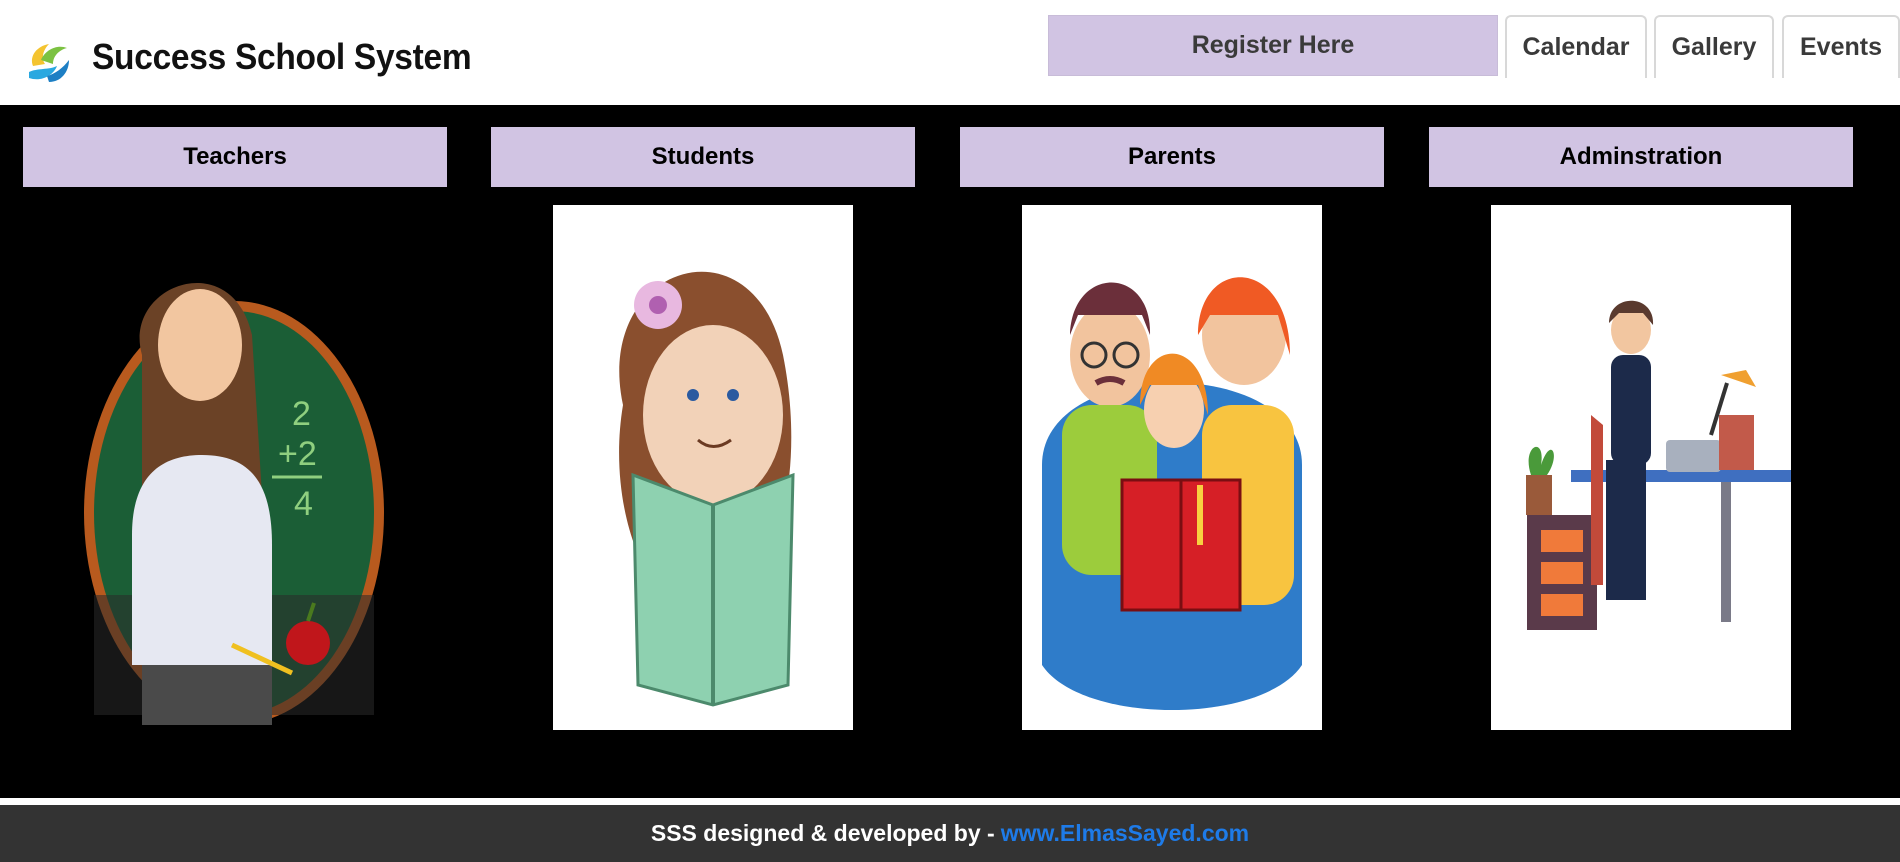 Image resolution: width=1900 pixels, height=862 pixels. What do you see at coordinates (1714, 46) in the screenshot?
I see `tab-gallery: Gallery` at bounding box center [1714, 46].